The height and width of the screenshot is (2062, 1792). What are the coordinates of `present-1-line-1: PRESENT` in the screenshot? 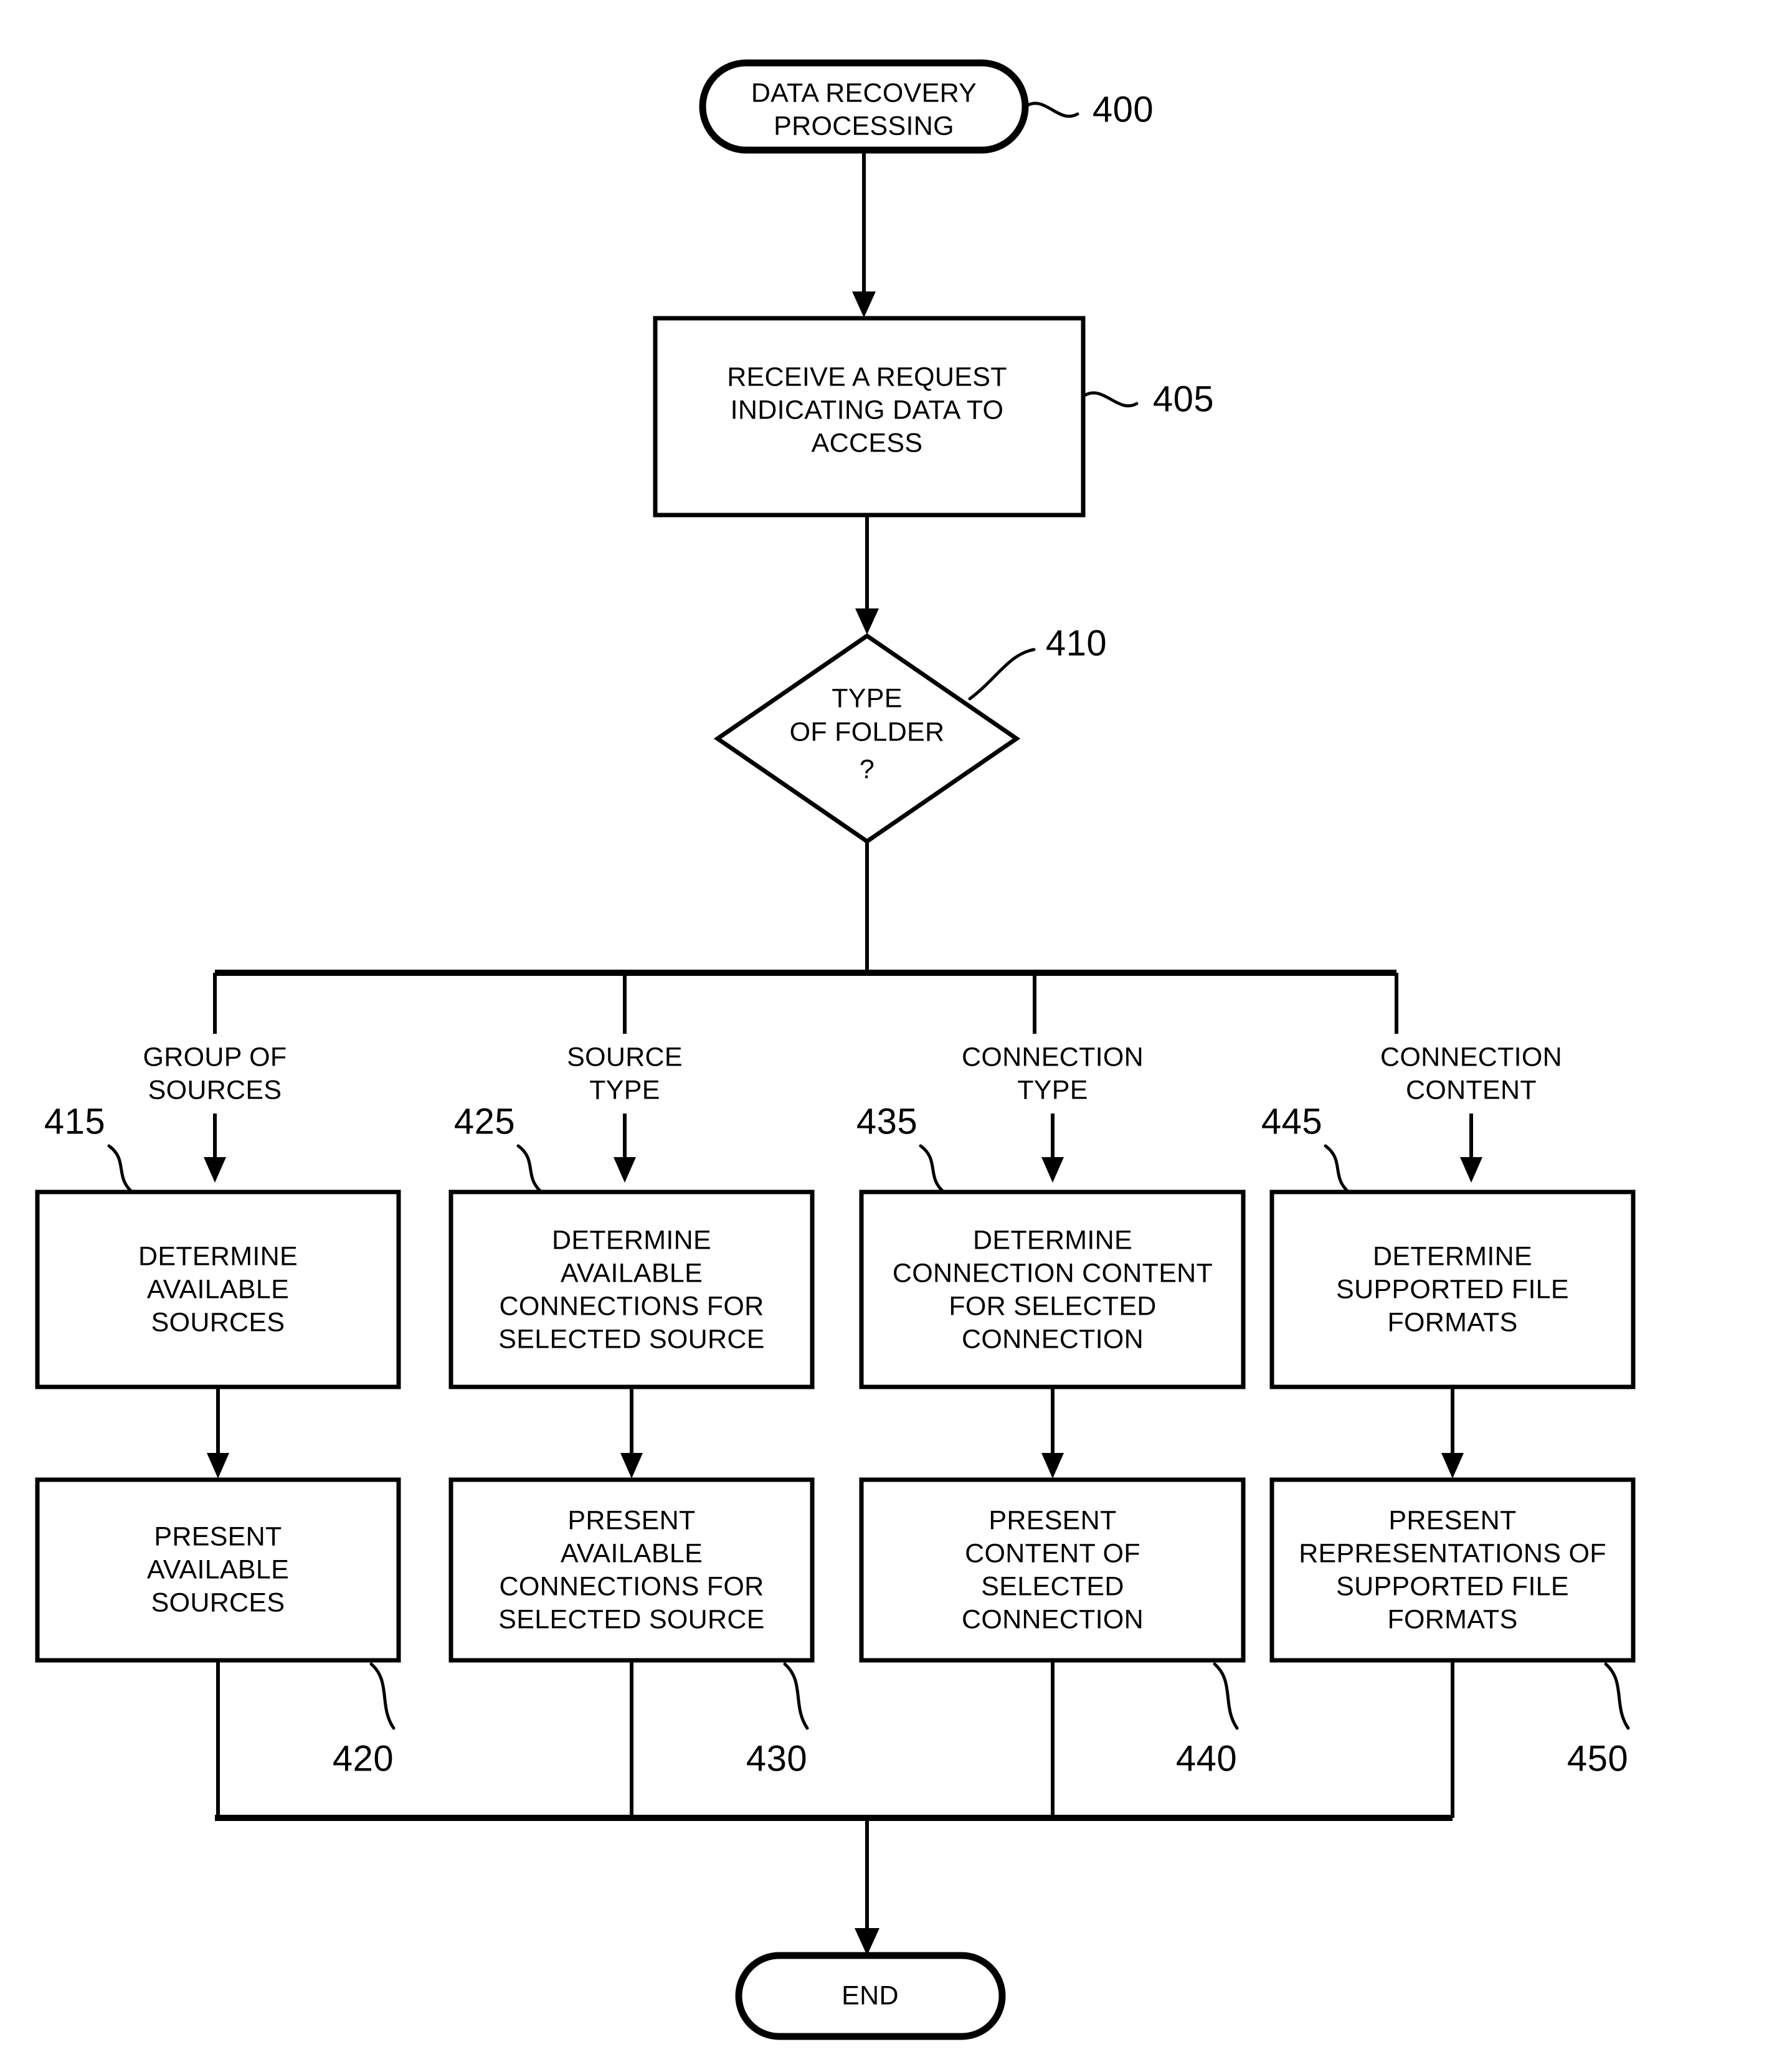 It's located at (218, 1536).